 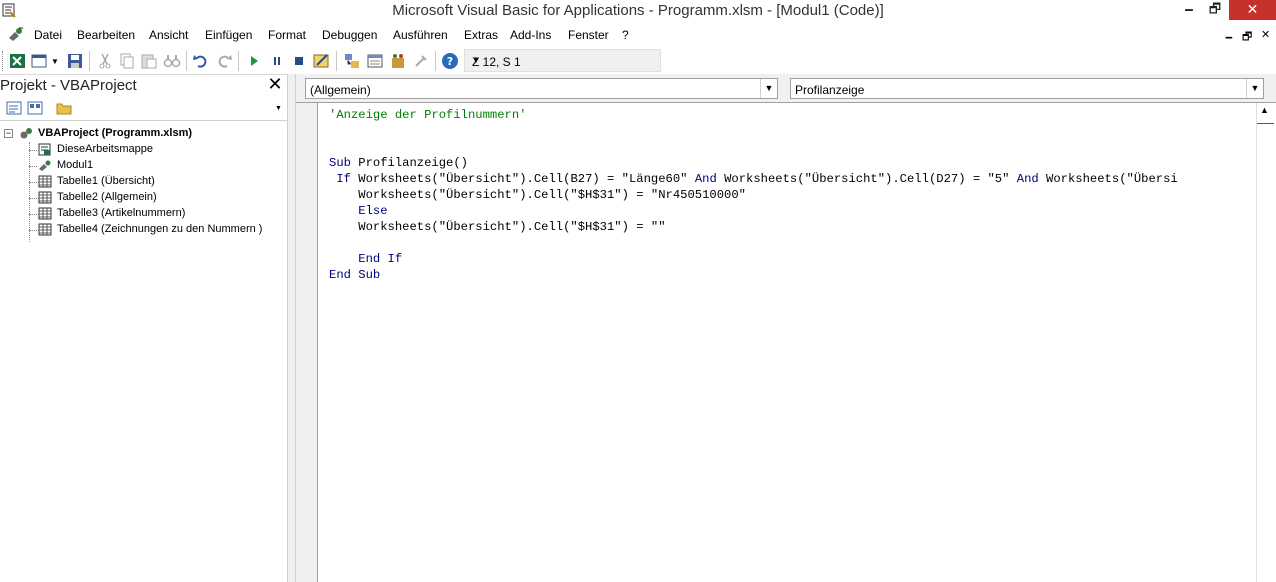 What do you see at coordinates (421, 61) in the screenshot?
I see `toolbox-icon` at bounding box center [421, 61].